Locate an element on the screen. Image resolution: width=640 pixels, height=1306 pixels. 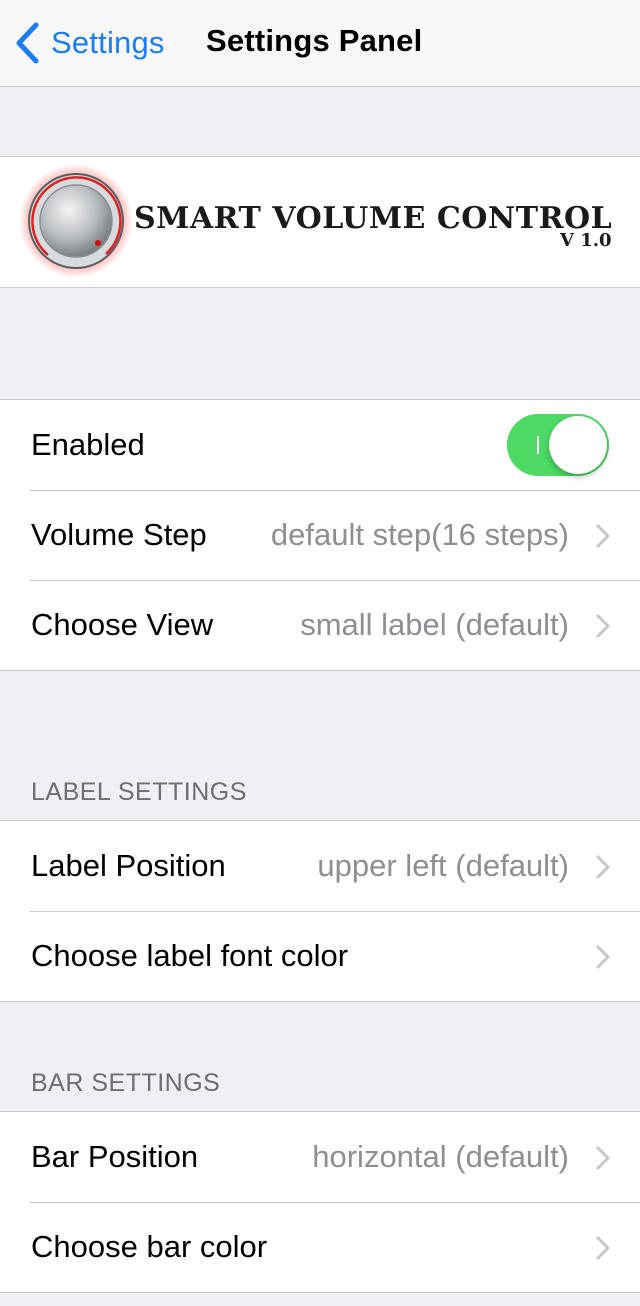
volume-step-row: Volume Step default step(16 steps) is located at coordinates (320, 535).